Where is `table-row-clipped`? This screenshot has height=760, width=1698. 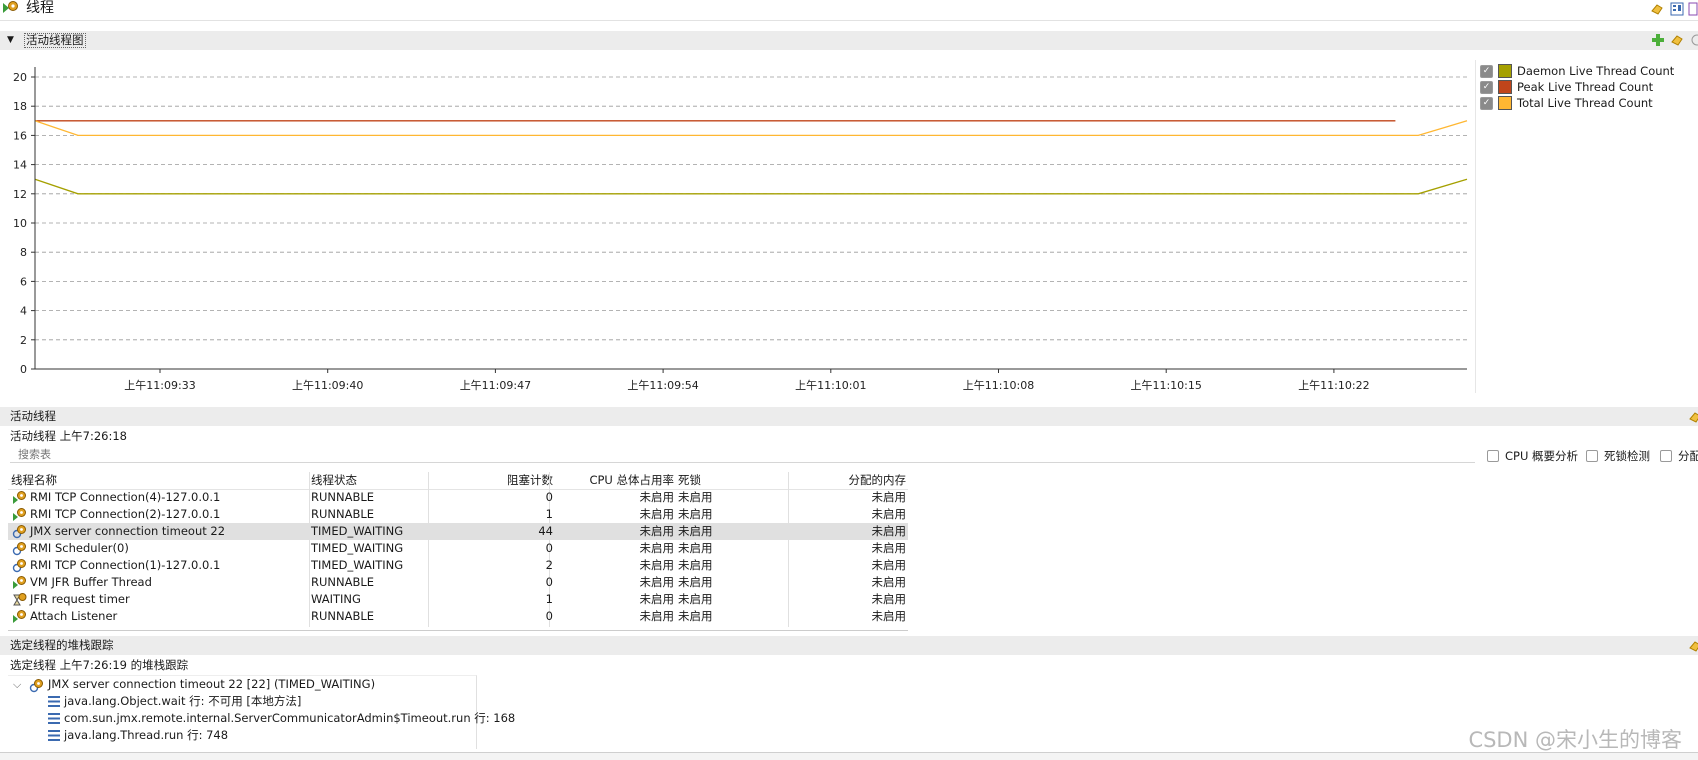 table-row-clipped is located at coordinates (458, 629).